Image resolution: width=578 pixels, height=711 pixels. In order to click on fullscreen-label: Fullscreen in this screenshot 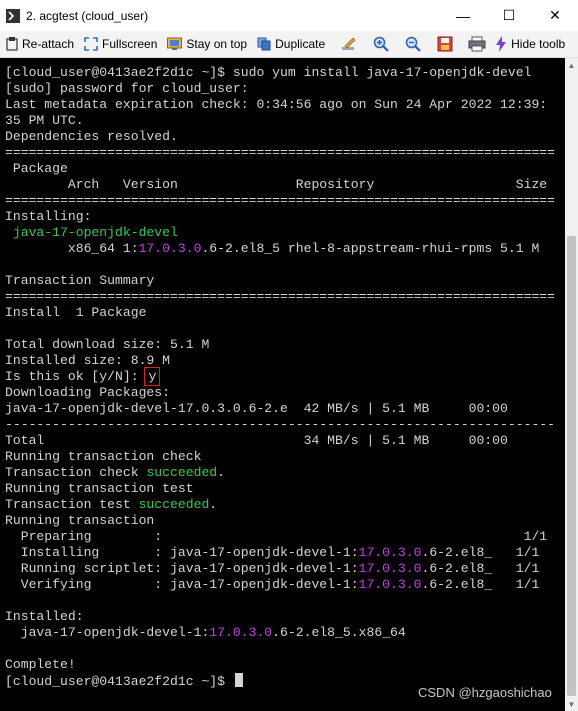, I will do `click(130, 44)`.